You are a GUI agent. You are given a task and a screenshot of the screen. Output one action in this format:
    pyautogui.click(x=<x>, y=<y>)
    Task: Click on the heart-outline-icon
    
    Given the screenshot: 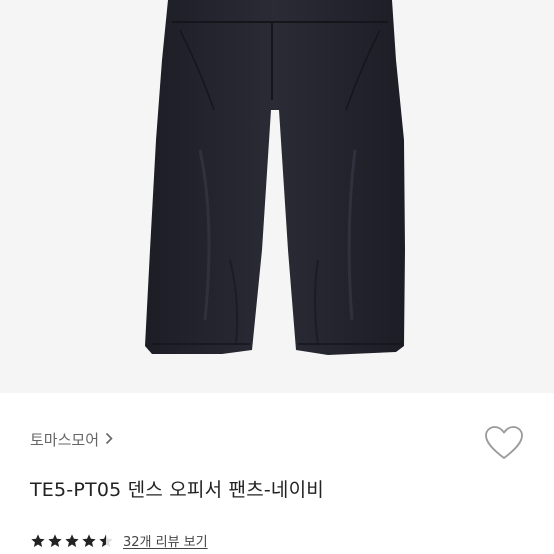 What is the action you would take?
    pyautogui.click(x=504, y=445)
    